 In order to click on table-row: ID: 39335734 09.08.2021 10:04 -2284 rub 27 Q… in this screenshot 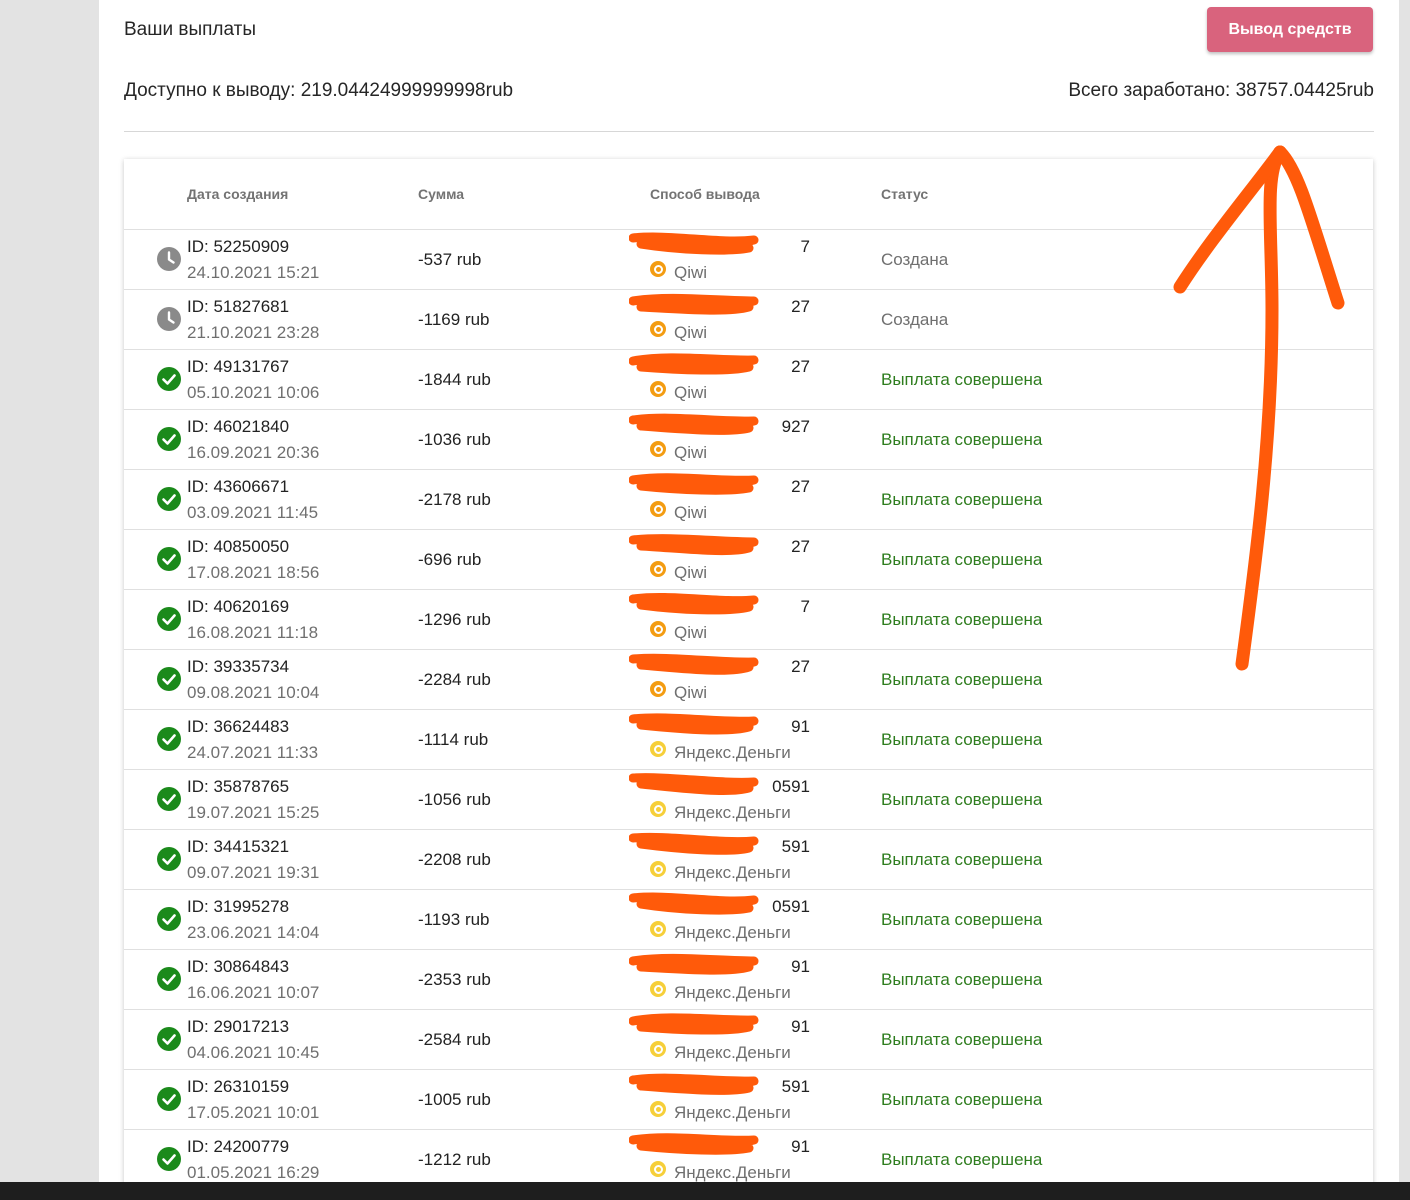, I will do `click(748, 680)`.